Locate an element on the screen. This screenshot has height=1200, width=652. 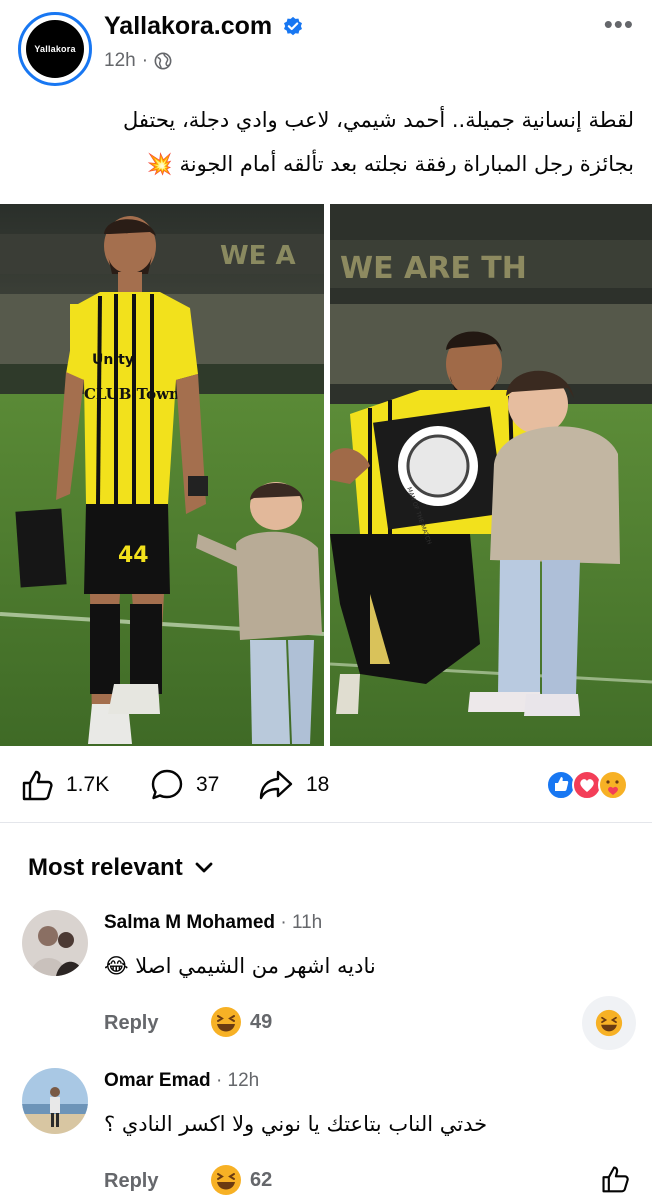
post-actions-bar: 1.7K 37 18 is located at coordinates (326, 785).